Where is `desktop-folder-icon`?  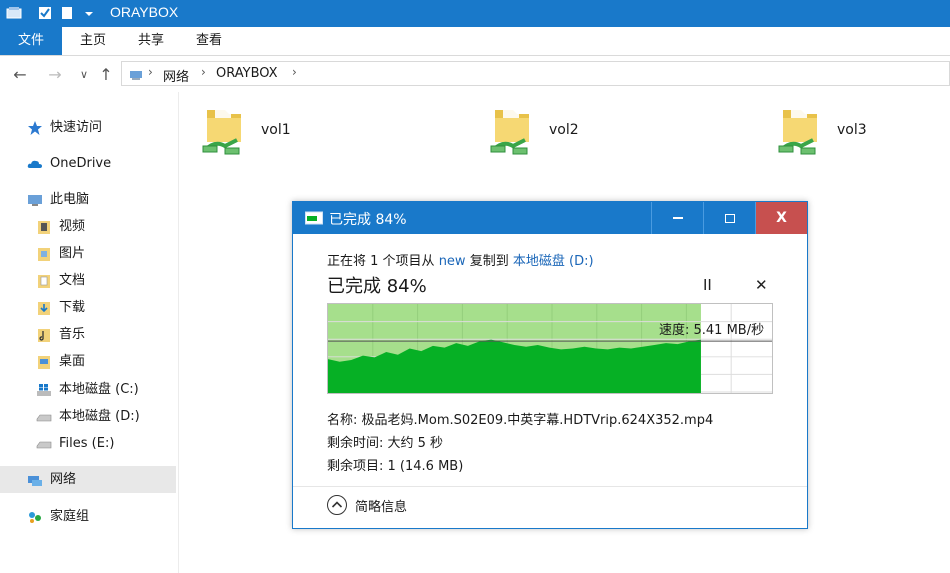 desktop-folder-icon is located at coordinates (44, 362).